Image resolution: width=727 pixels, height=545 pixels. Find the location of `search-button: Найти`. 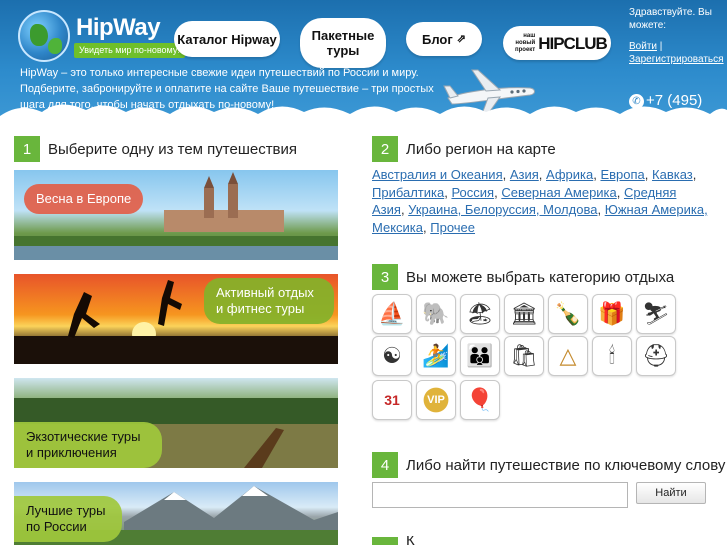

search-button: Найти is located at coordinates (671, 493).